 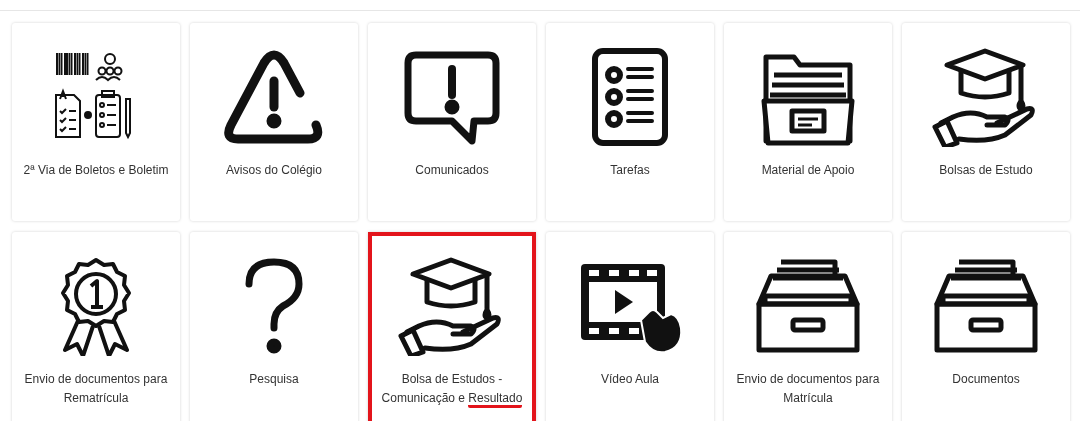 What do you see at coordinates (274, 170) in the screenshot?
I see `tile-label: Avisos do Colégio` at bounding box center [274, 170].